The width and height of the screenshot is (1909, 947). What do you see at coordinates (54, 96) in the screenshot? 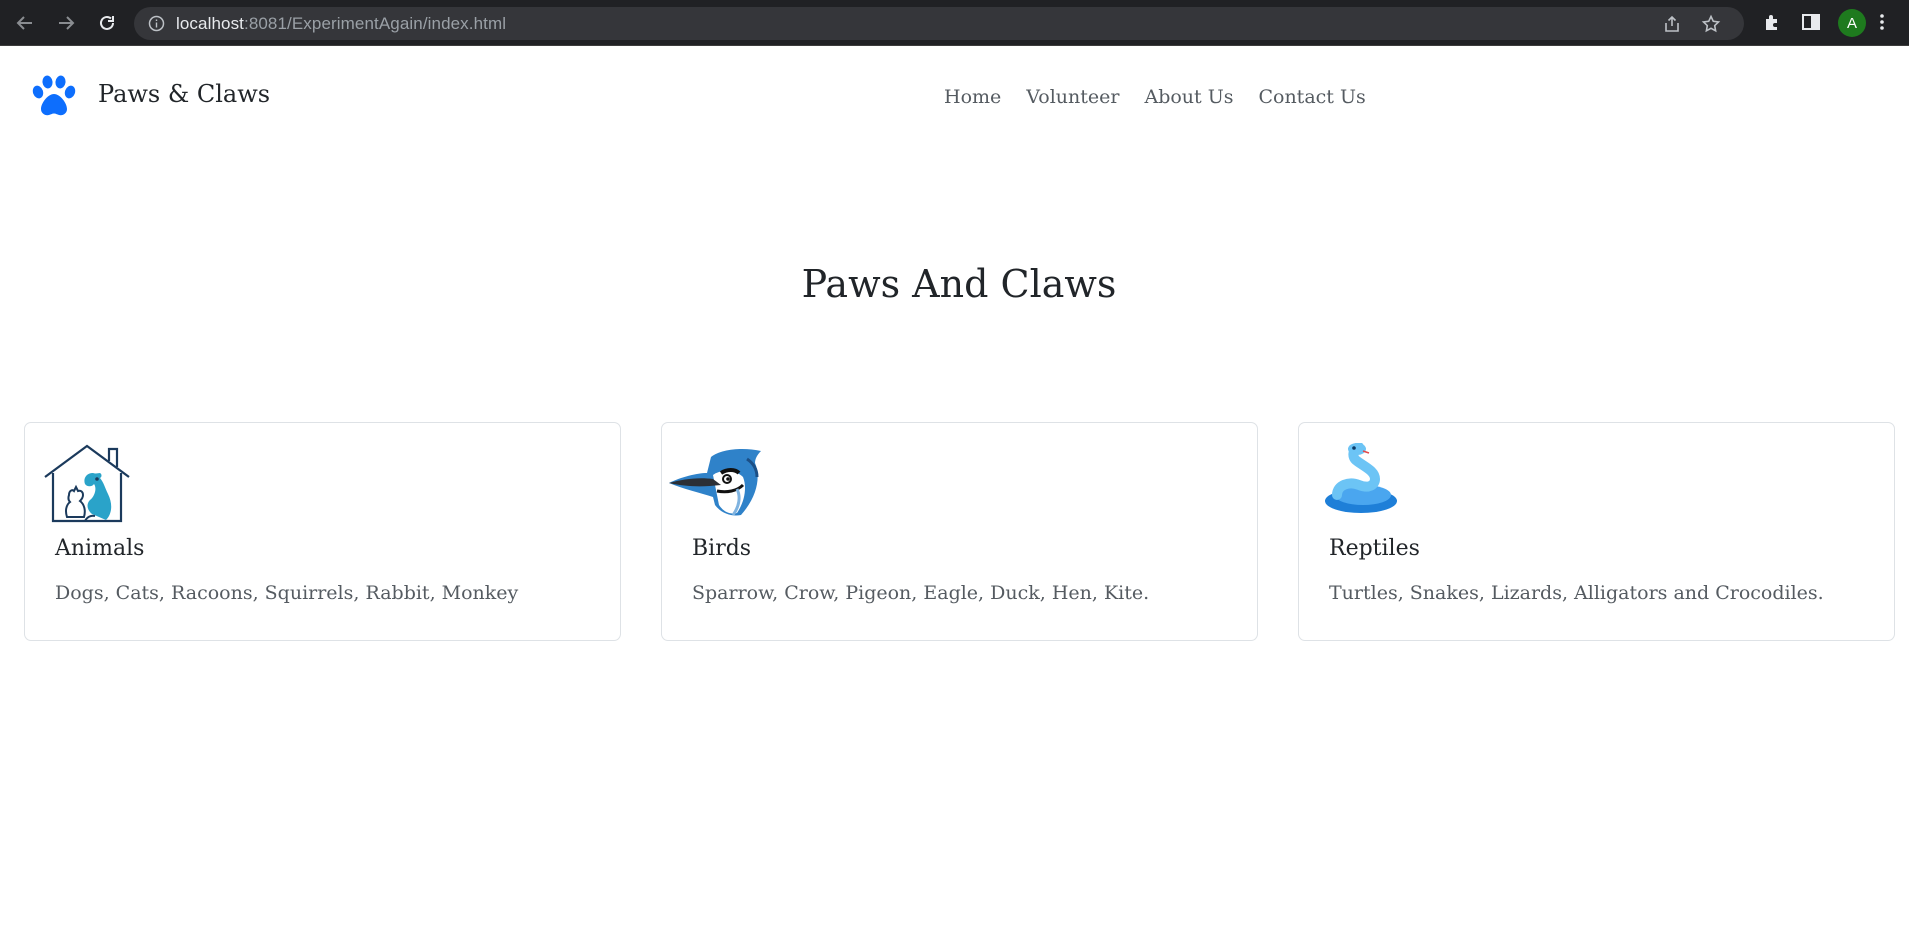
I see `paw-icon` at bounding box center [54, 96].